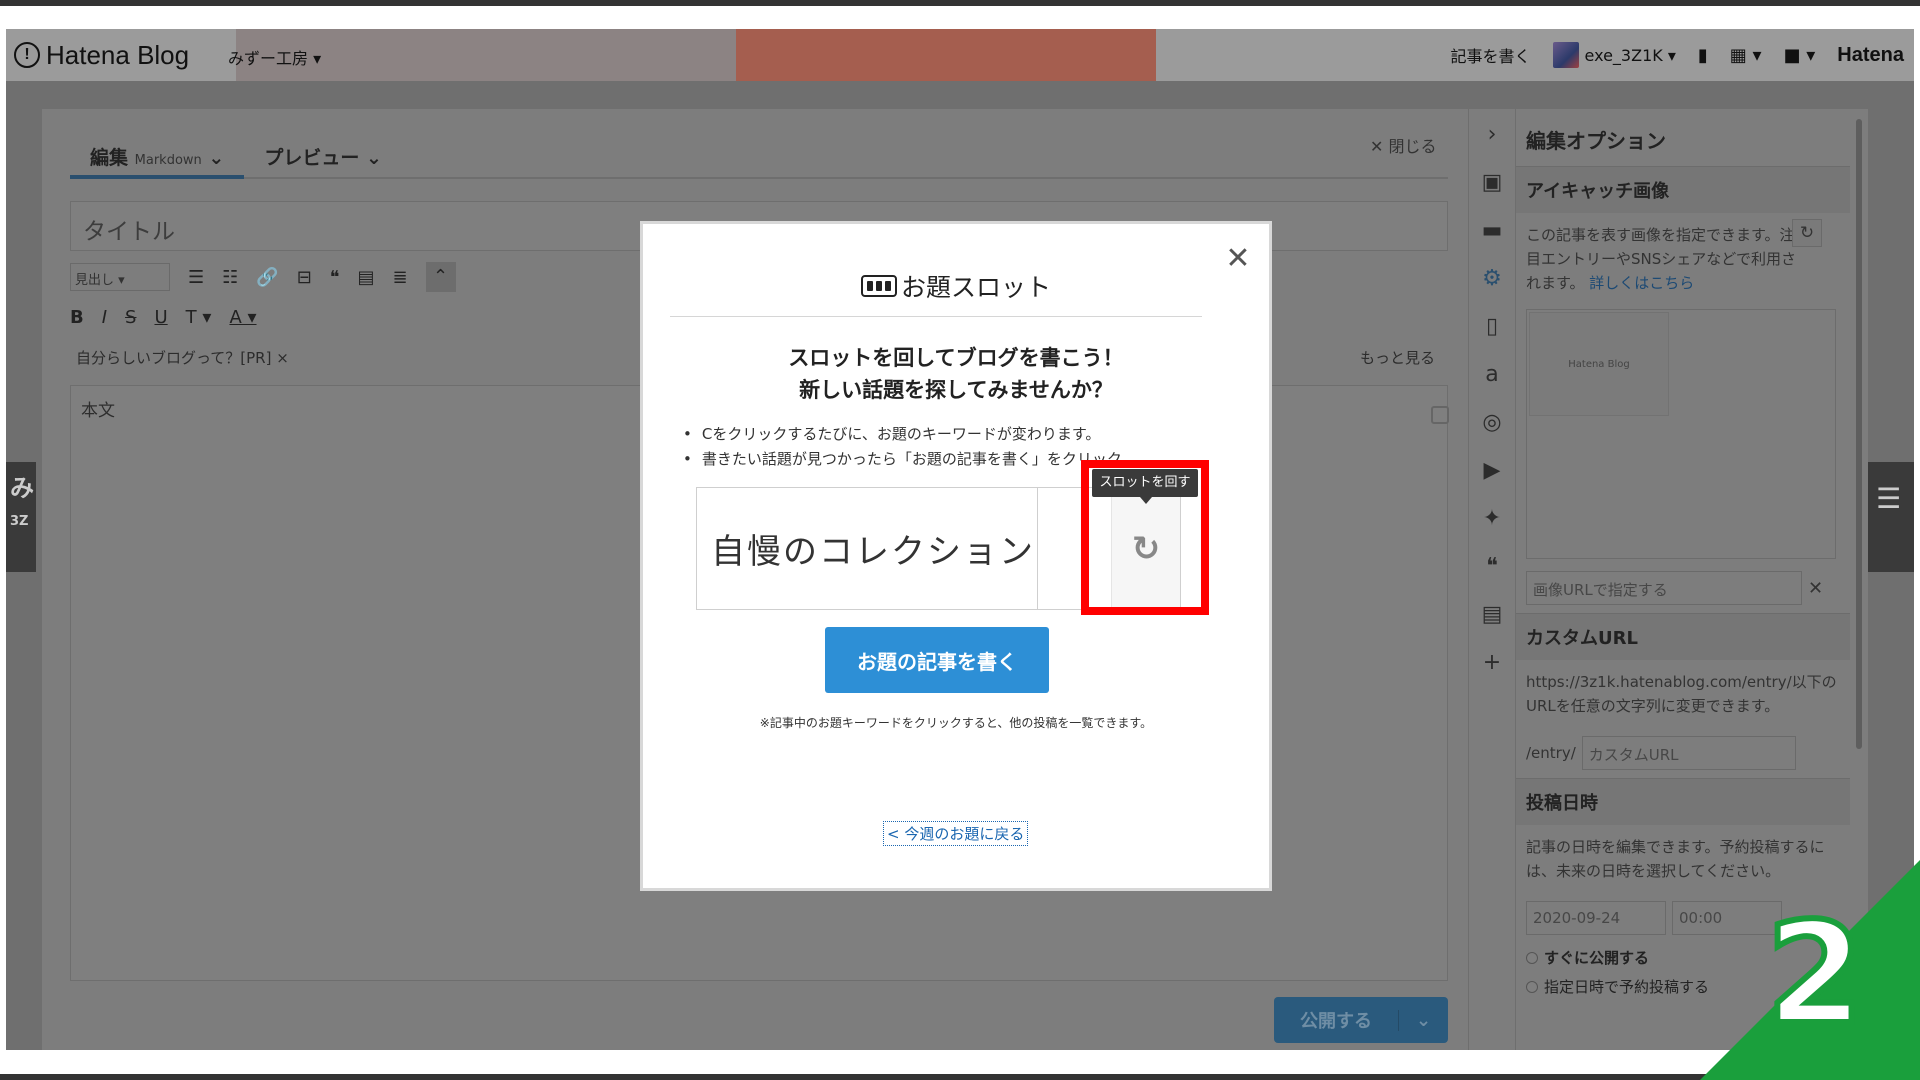 The height and width of the screenshot is (1080, 1920). Describe the element at coordinates (1397, 357) in the screenshot. I see `more-link: もっと見る` at that location.